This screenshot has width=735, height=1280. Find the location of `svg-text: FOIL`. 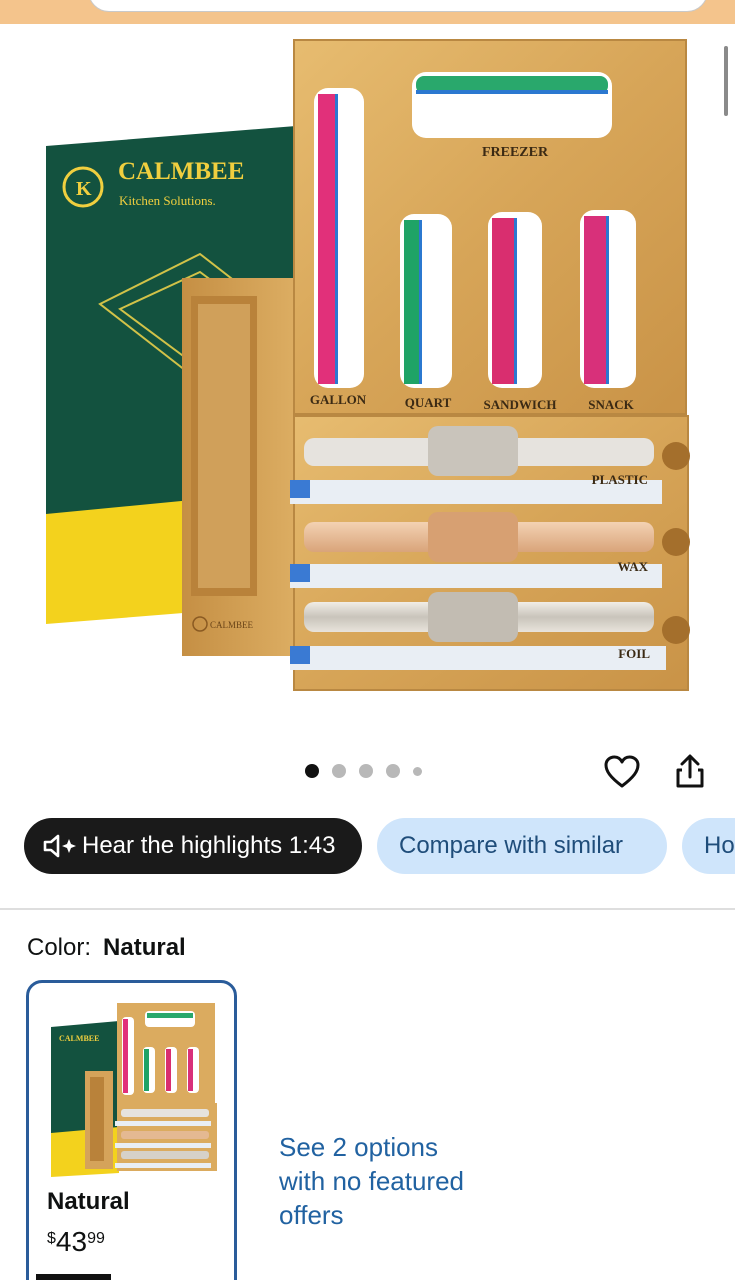

svg-text: FOIL is located at coordinates (634, 653).